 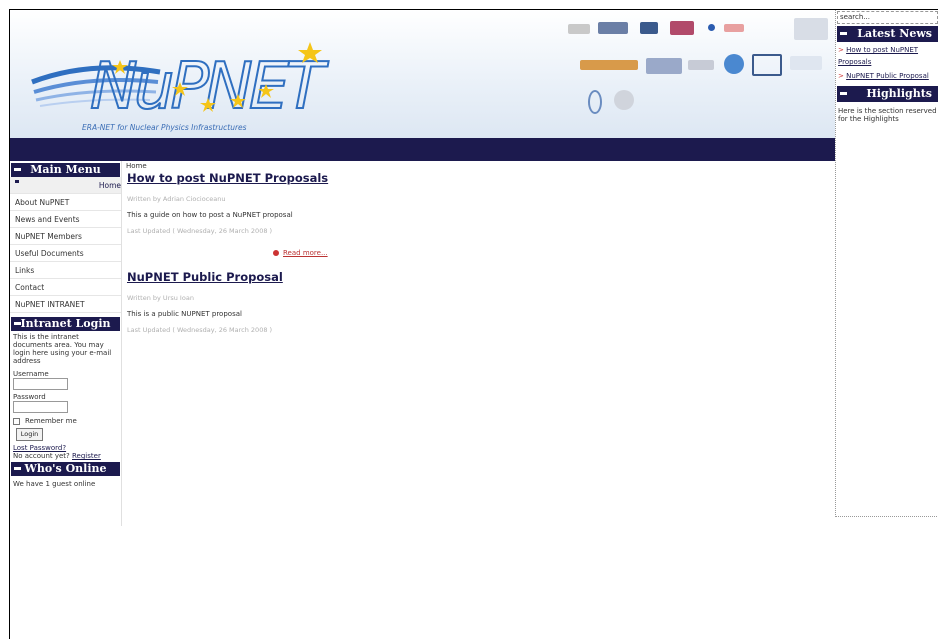 What do you see at coordinates (176, 199) in the screenshot?
I see `article-author: Written by Adrian Ciocioceanu` at bounding box center [176, 199].